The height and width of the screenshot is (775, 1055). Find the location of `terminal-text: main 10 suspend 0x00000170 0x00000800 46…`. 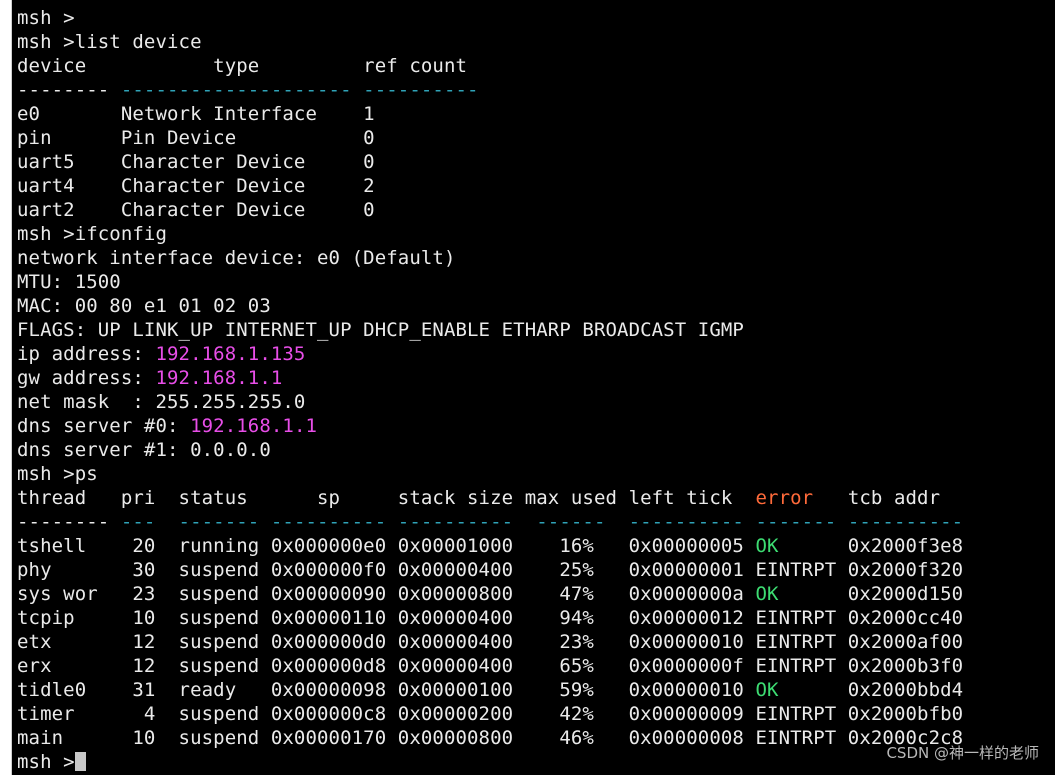

terminal-text: main 10 suspend 0x00000170 0x00000800 46… is located at coordinates (490, 738).